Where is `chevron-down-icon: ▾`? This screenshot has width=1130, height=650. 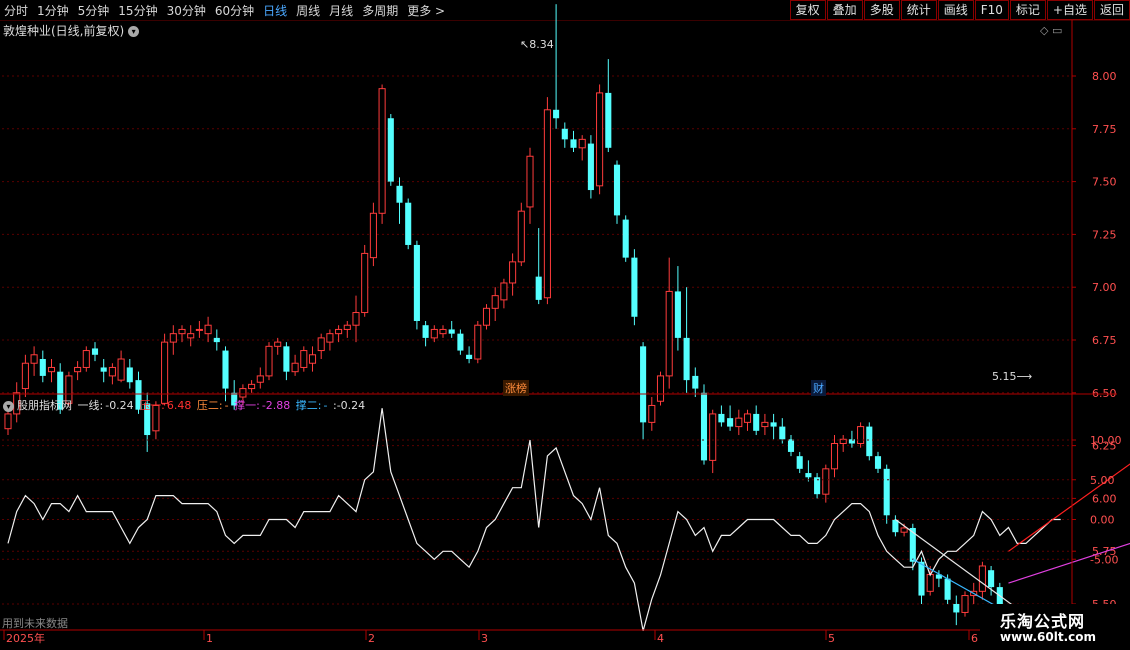
chevron-down-icon: ▾ is located at coordinates (8, 406).